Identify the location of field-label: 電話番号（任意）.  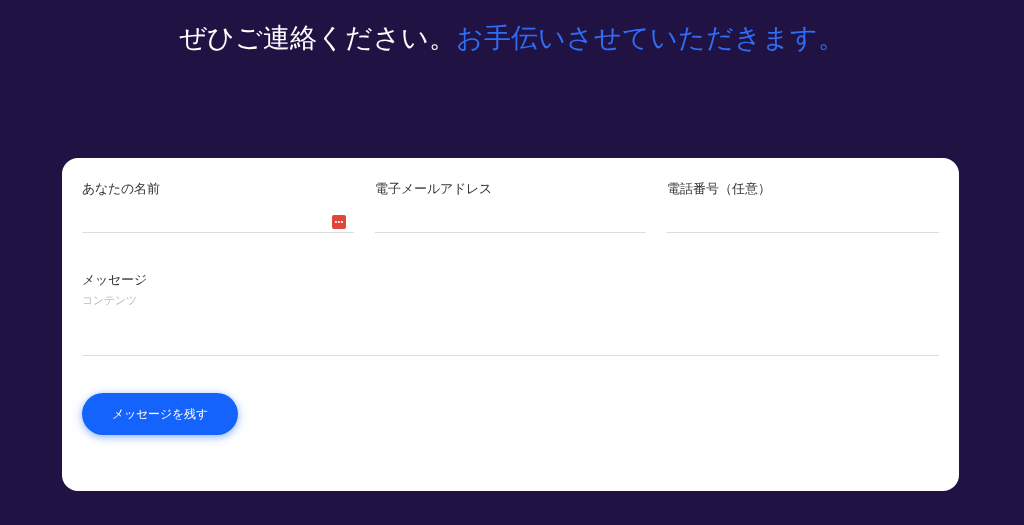
(720, 189).